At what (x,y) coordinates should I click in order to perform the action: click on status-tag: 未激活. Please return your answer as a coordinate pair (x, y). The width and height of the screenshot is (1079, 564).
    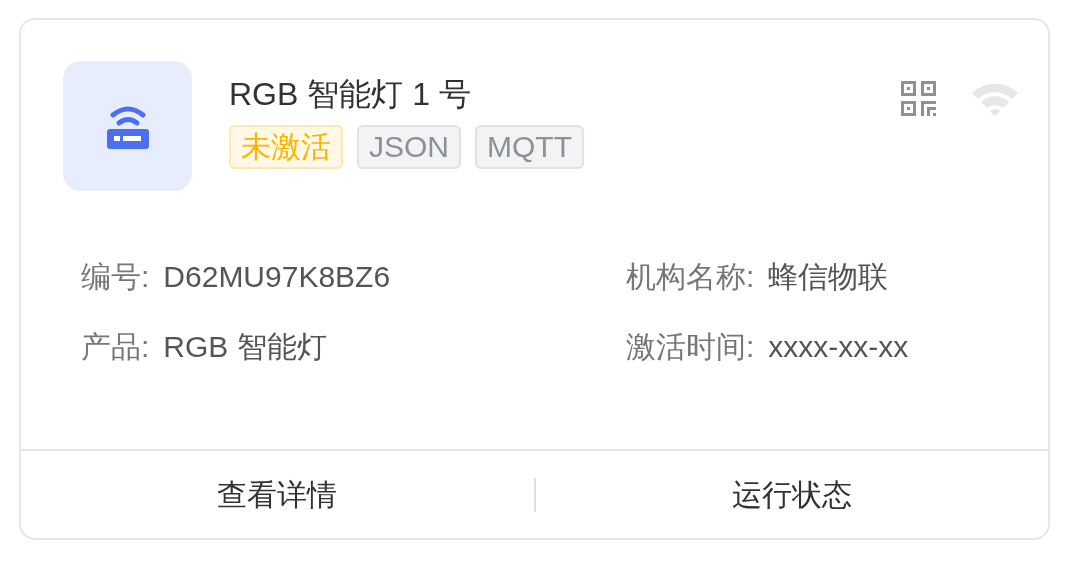
    Looking at the image, I should click on (286, 147).